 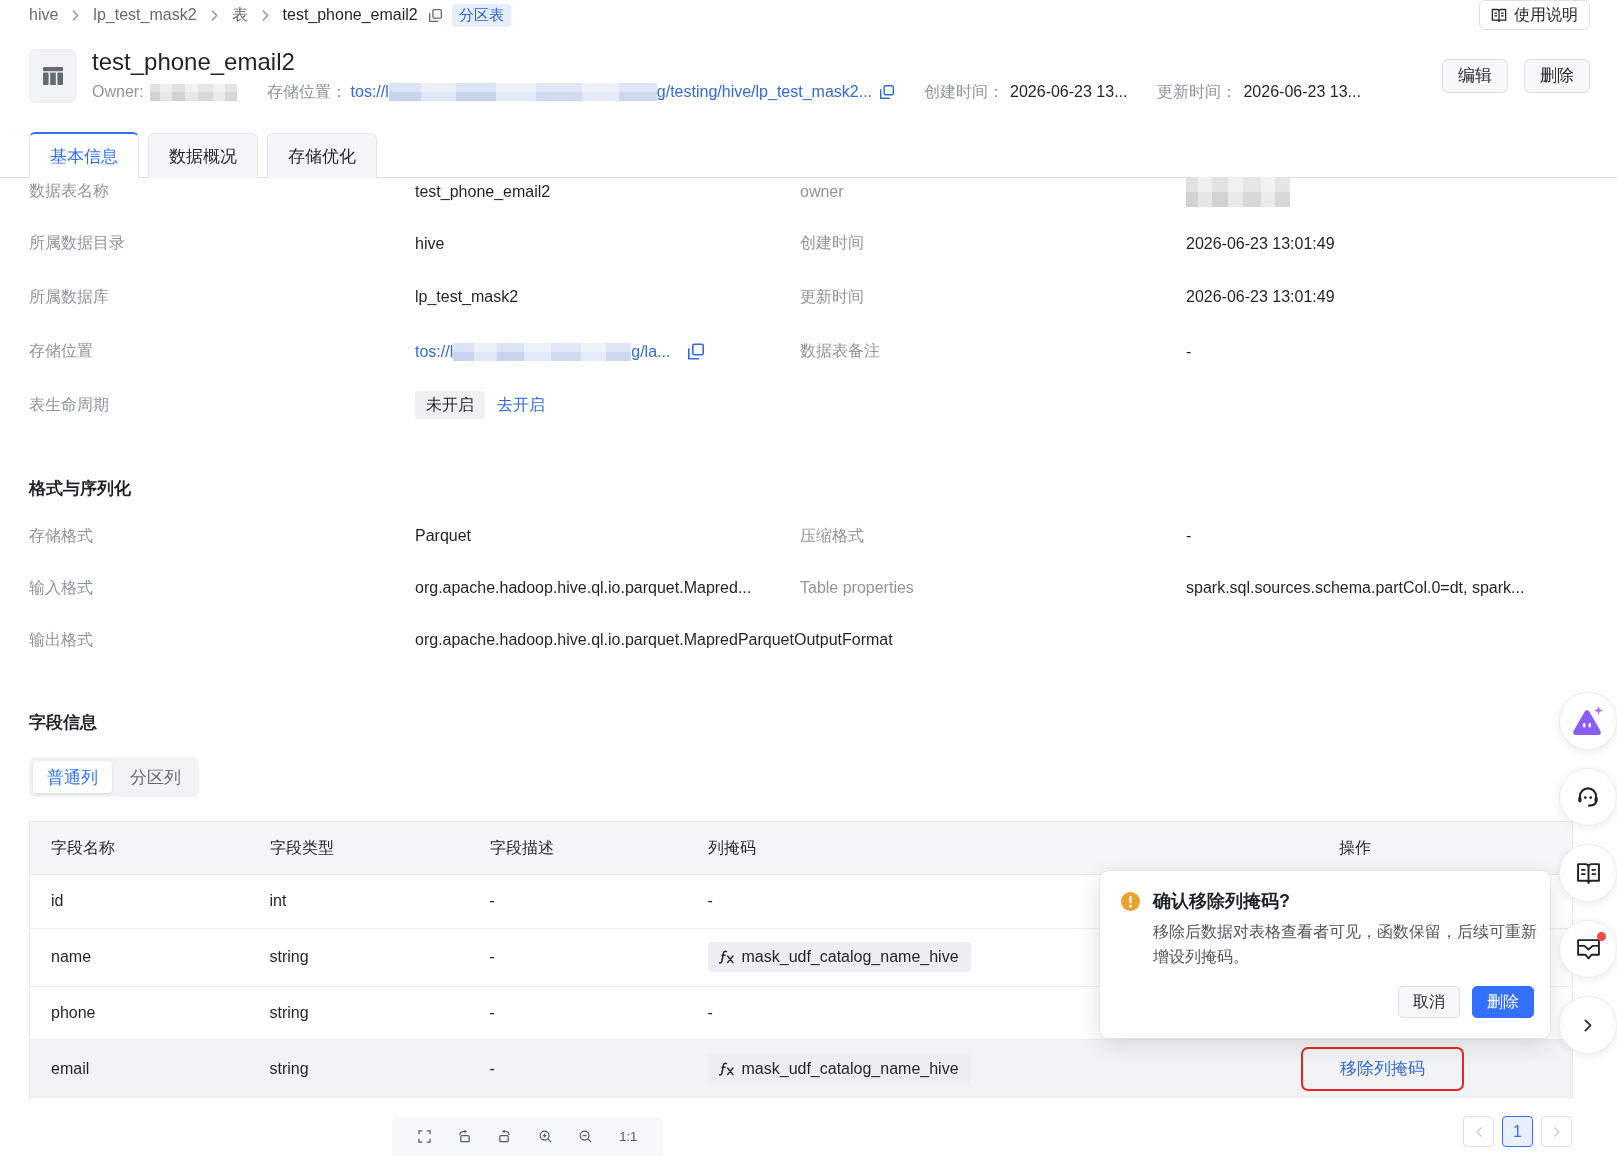 What do you see at coordinates (72, 777) in the screenshot?
I see `segment-option: 普通列` at bounding box center [72, 777].